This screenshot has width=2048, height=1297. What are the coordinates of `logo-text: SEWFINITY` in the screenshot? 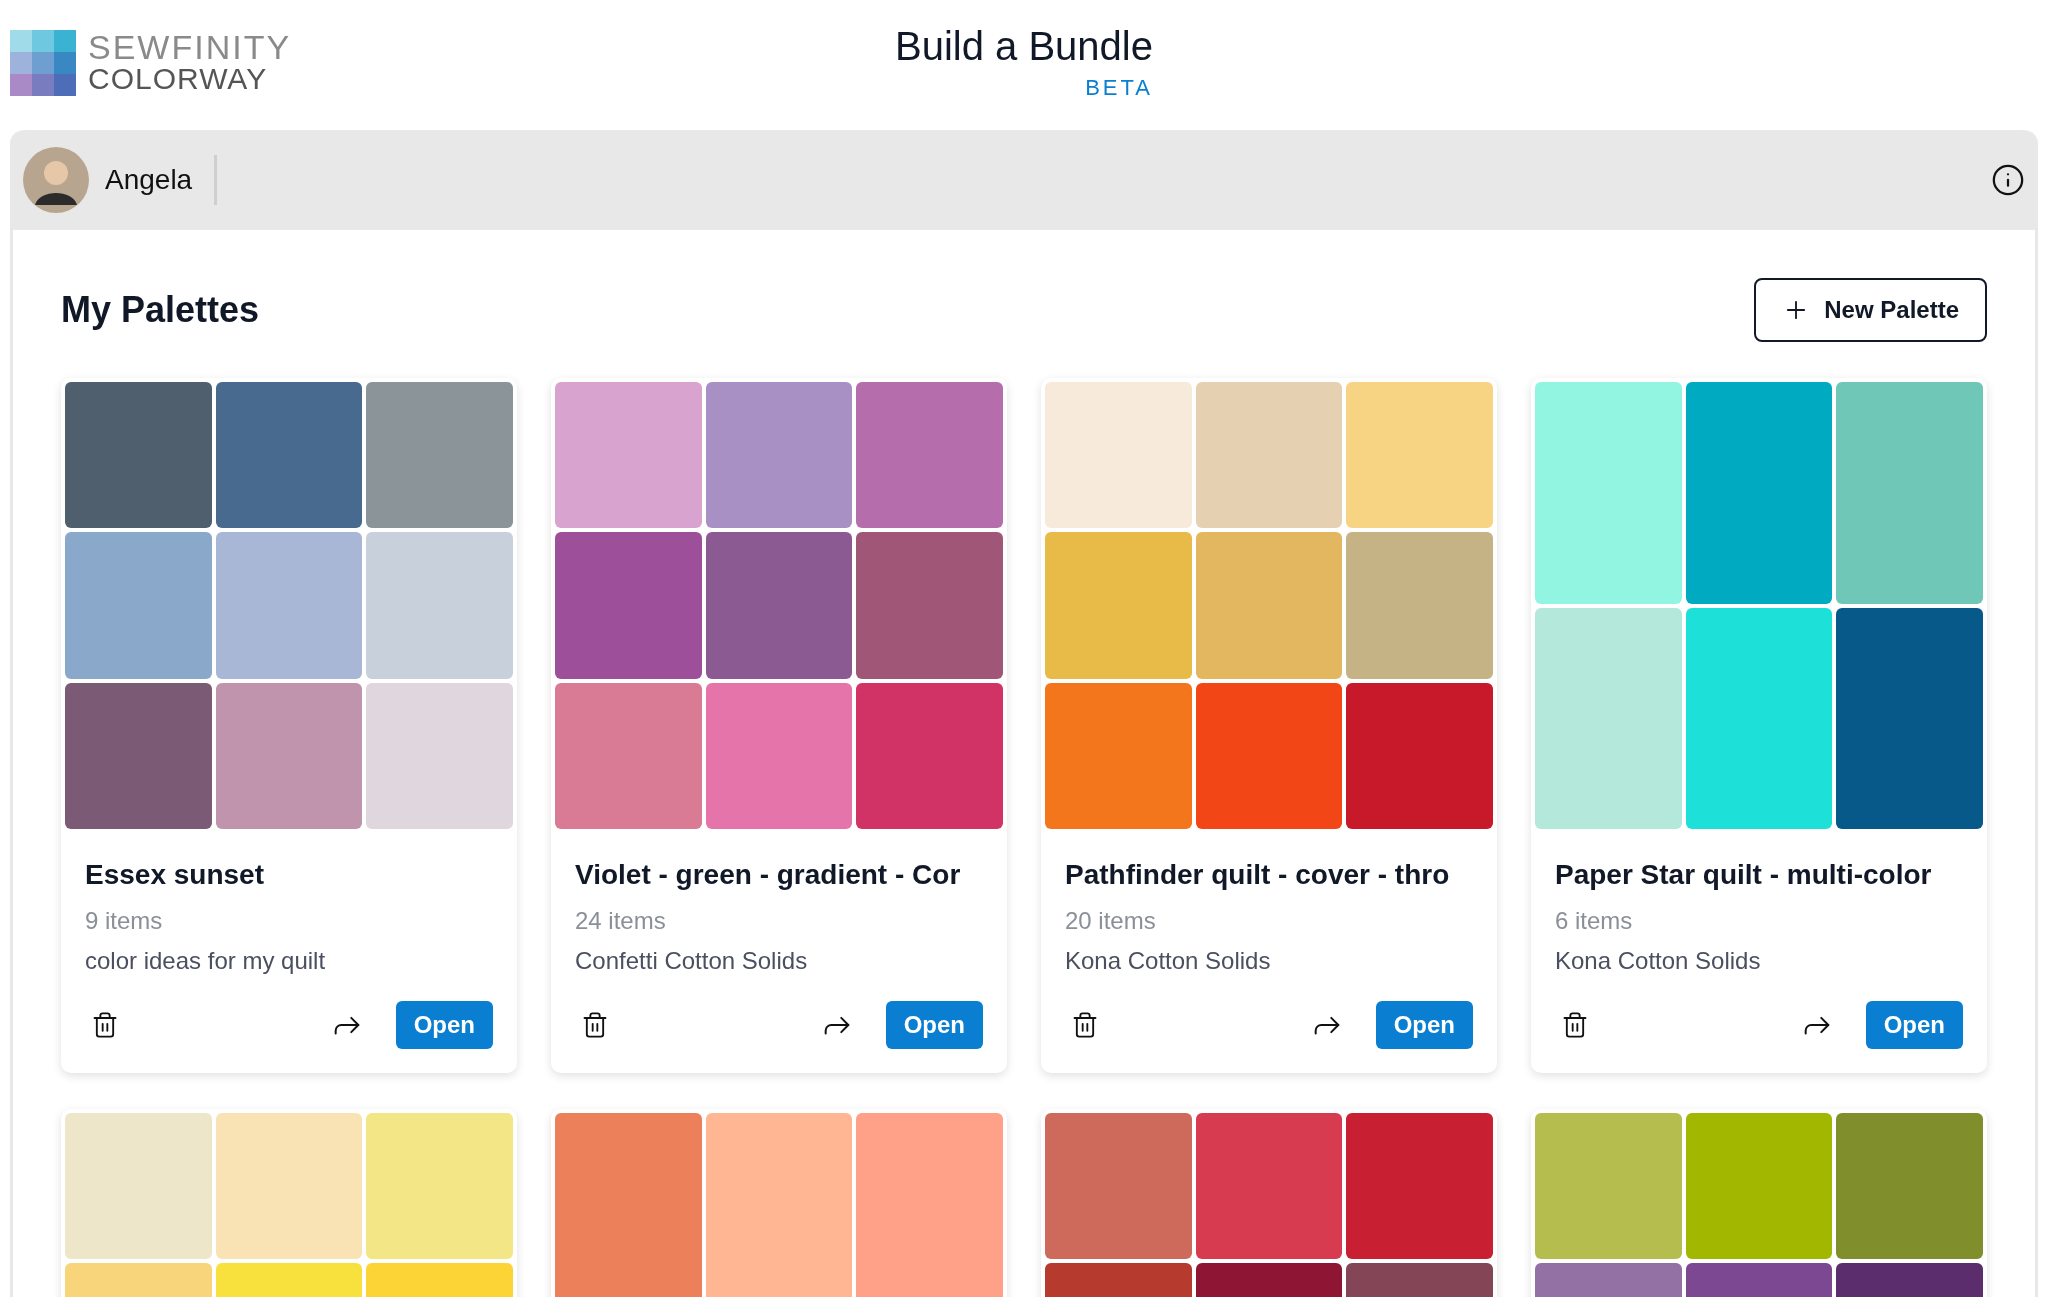 It's located at (190, 47).